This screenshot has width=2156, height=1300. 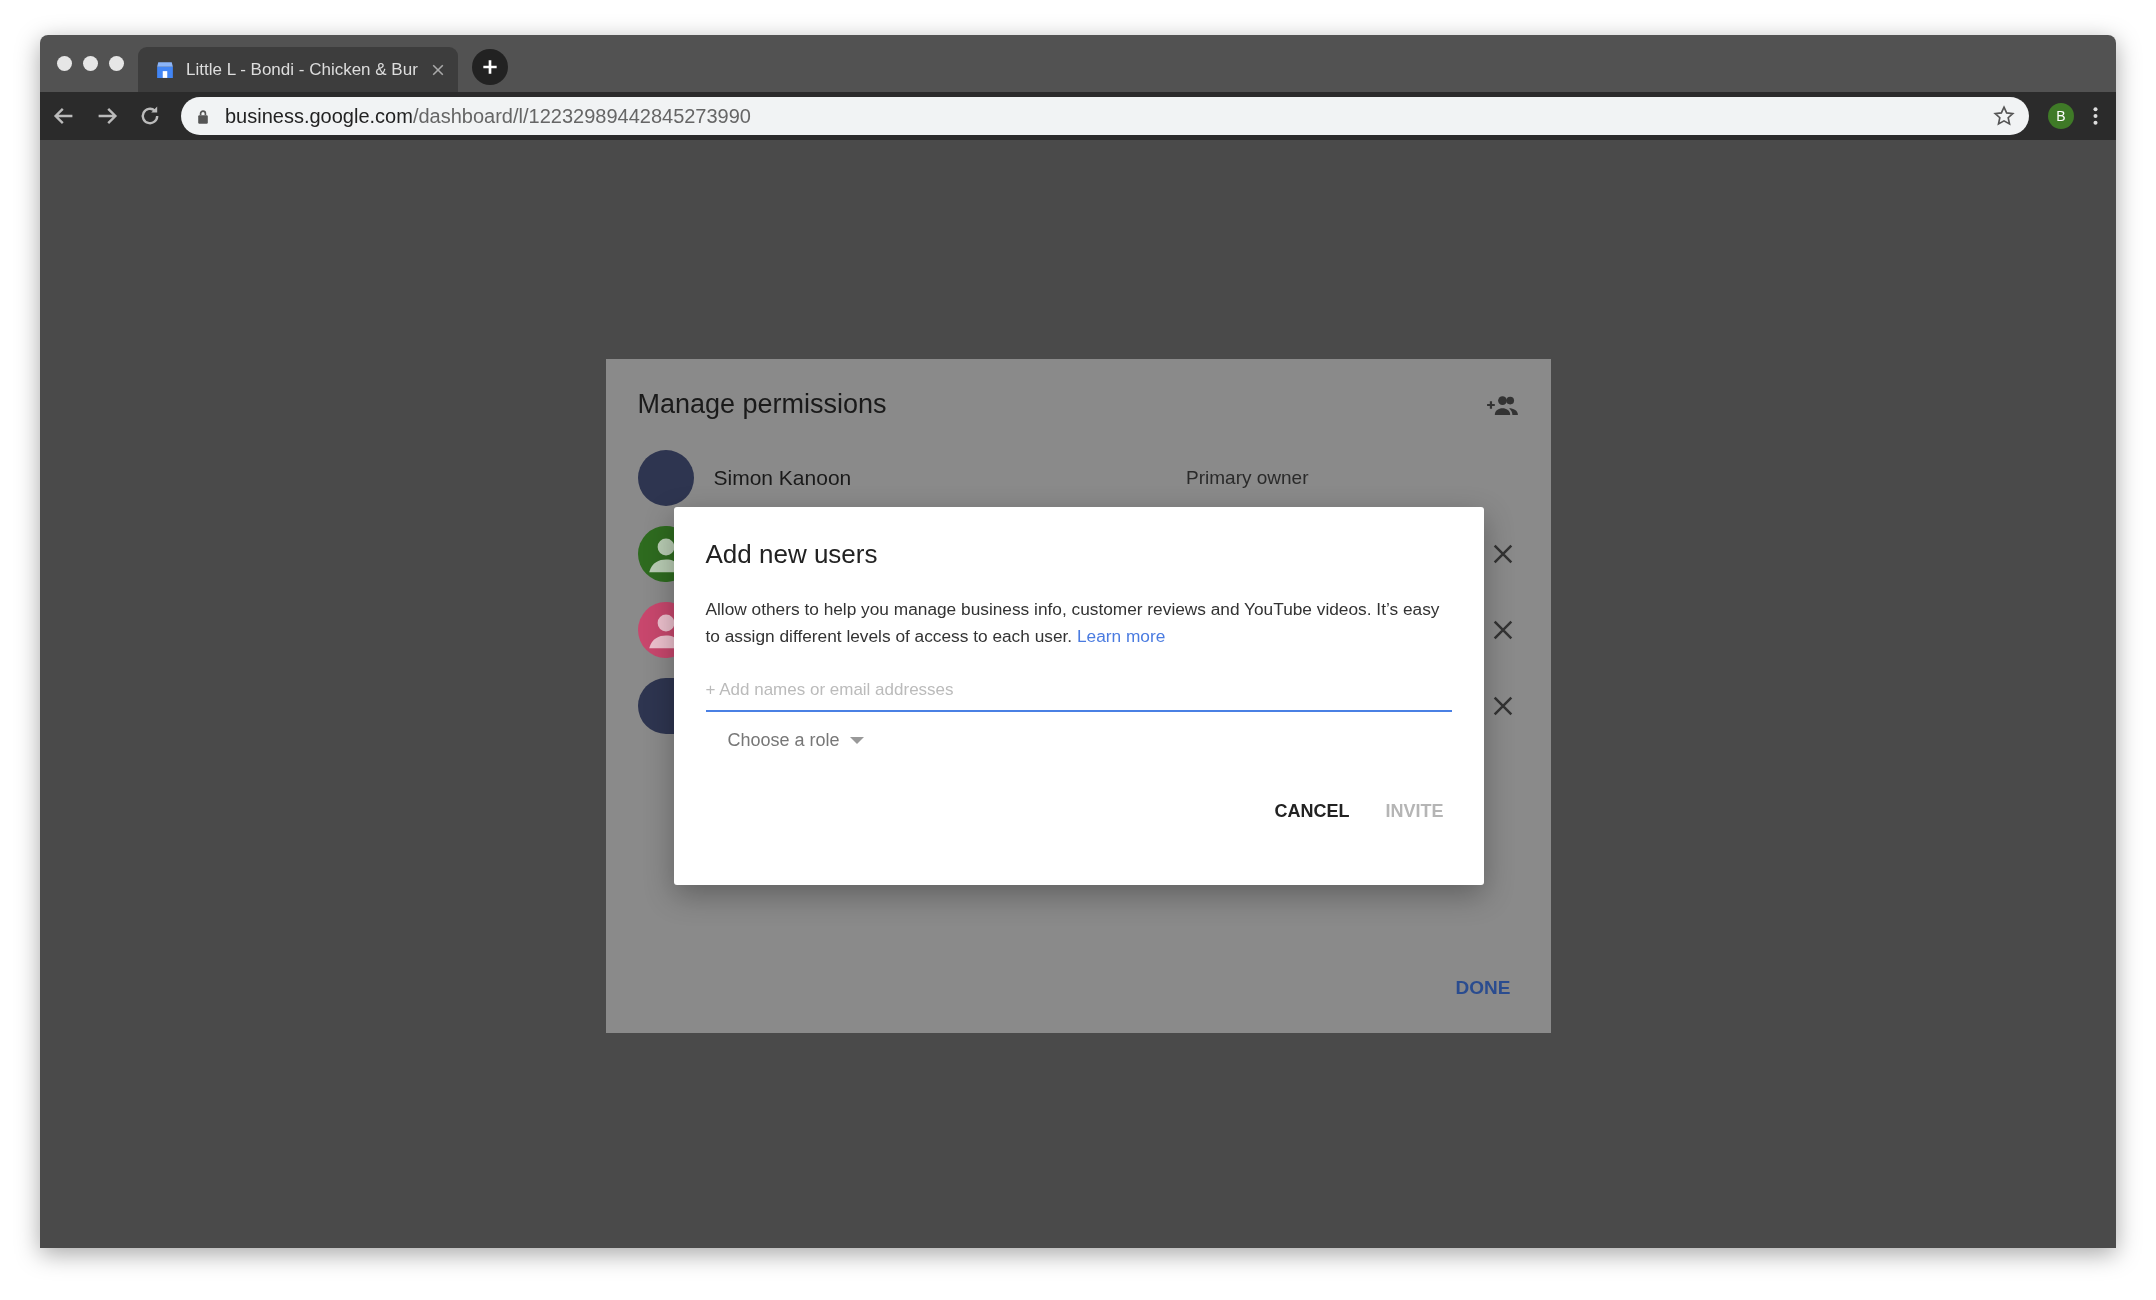 What do you see at coordinates (782, 478) in the screenshot?
I see `user-name: Simon Kanoon` at bounding box center [782, 478].